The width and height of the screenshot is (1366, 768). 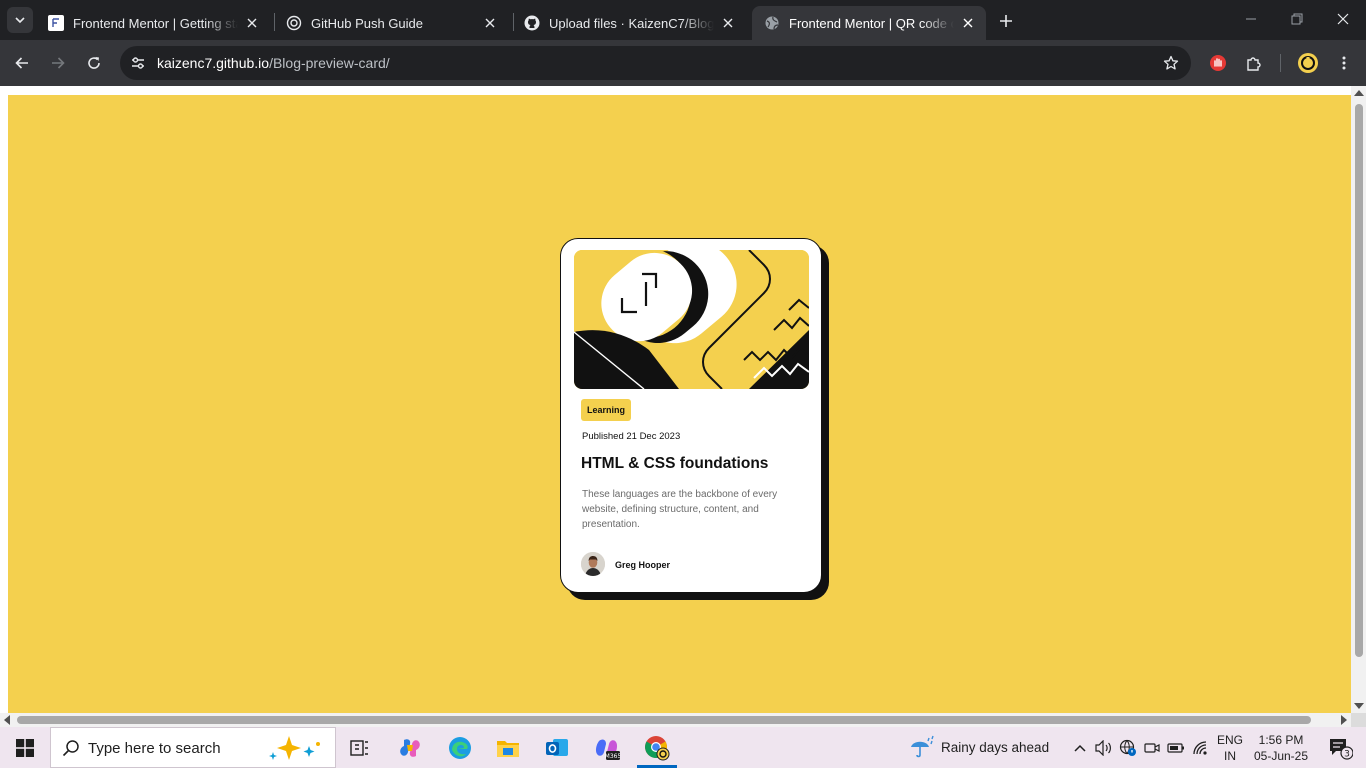 What do you see at coordinates (532, 23) in the screenshot?
I see `github-icon` at bounding box center [532, 23].